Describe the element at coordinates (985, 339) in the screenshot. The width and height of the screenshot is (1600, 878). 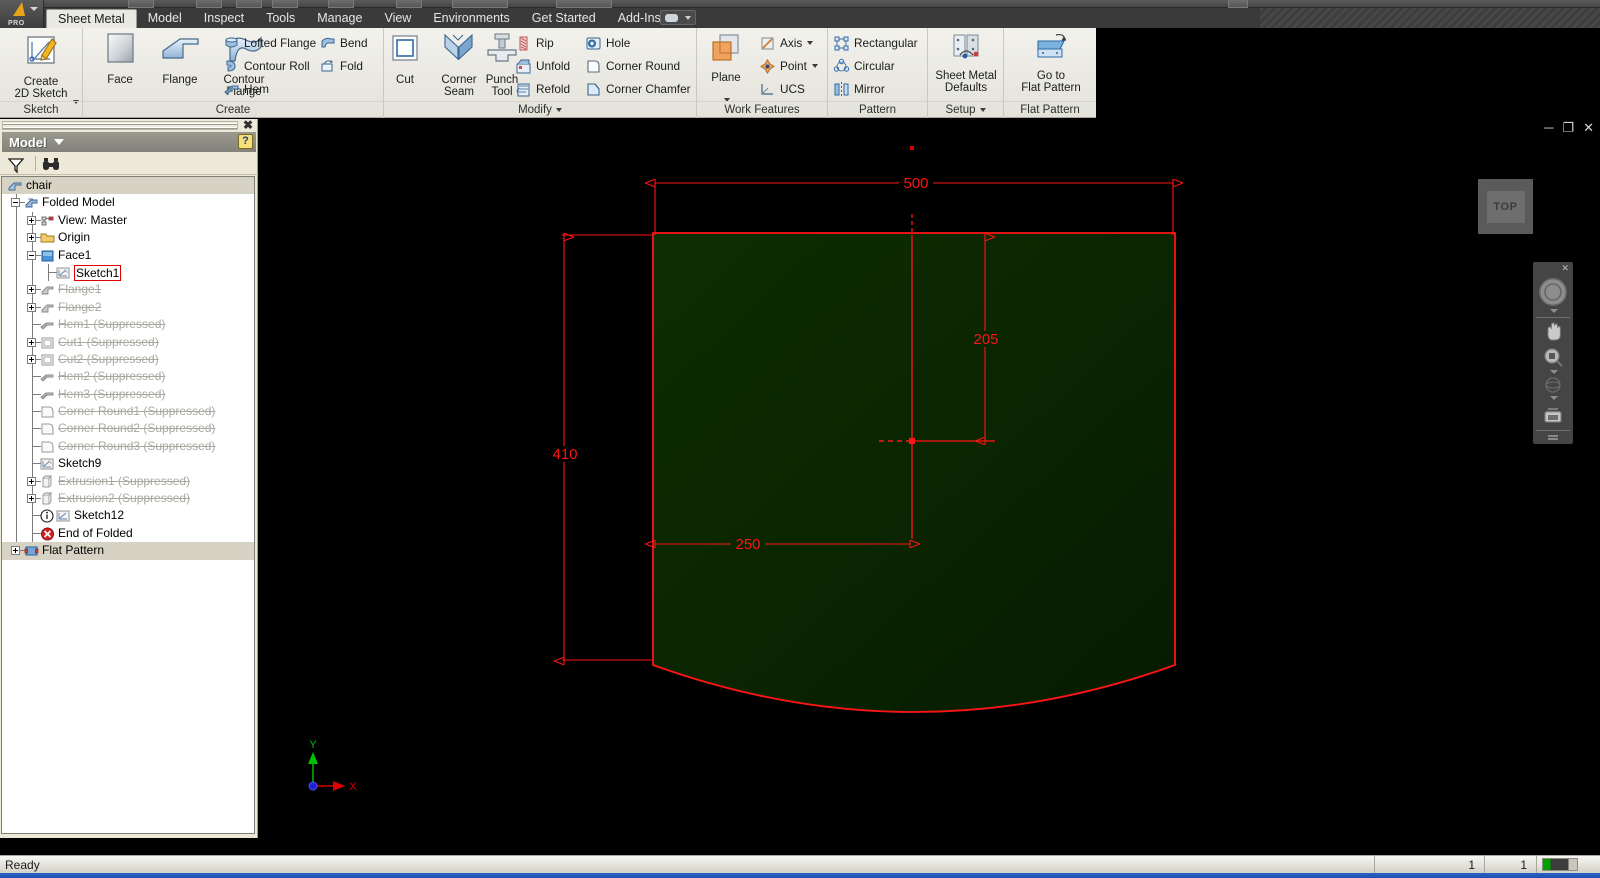
I see `dimension-label-205: 205` at that location.